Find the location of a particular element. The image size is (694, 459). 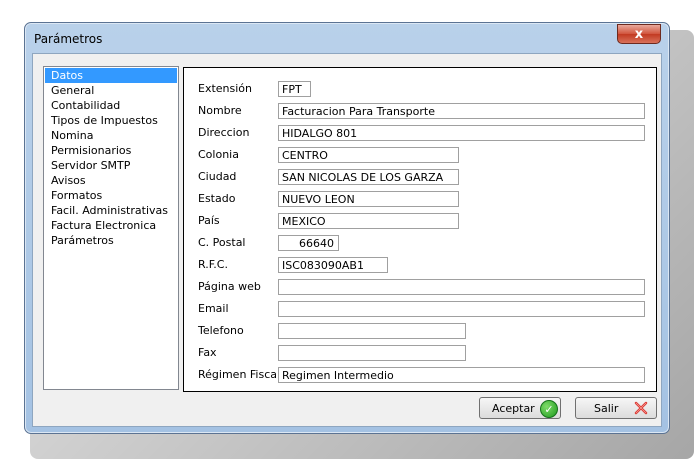

ciudad-field: SAN NICOLAS DE LOS GARZA is located at coordinates (368, 177).